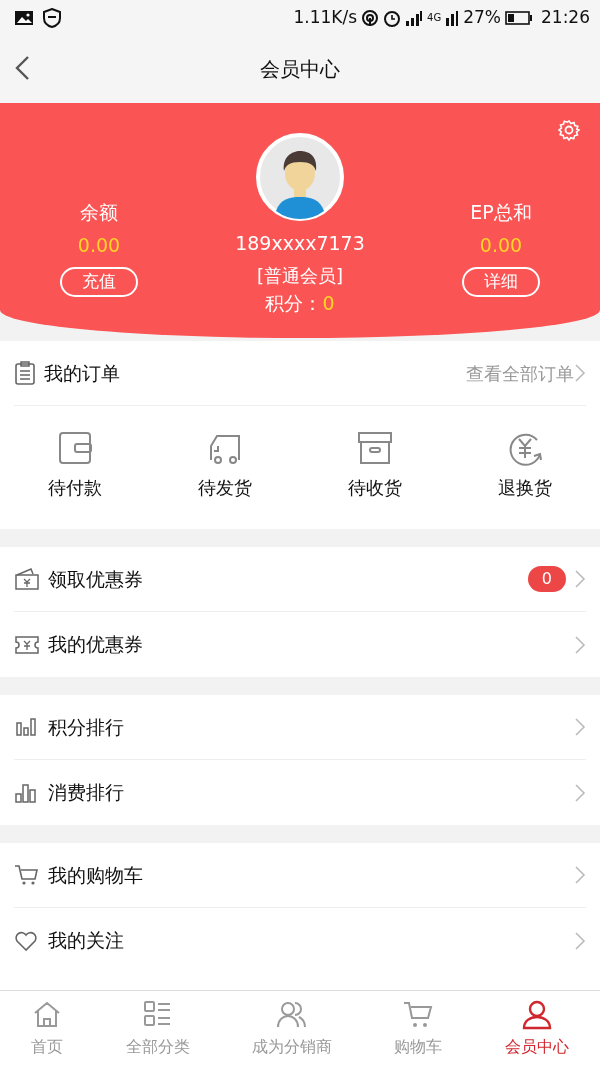 The height and width of the screenshot is (1067, 600). What do you see at coordinates (482, 17) in the screenshot?
I see `battery-level: 27%` at bounding box center [482, 17].